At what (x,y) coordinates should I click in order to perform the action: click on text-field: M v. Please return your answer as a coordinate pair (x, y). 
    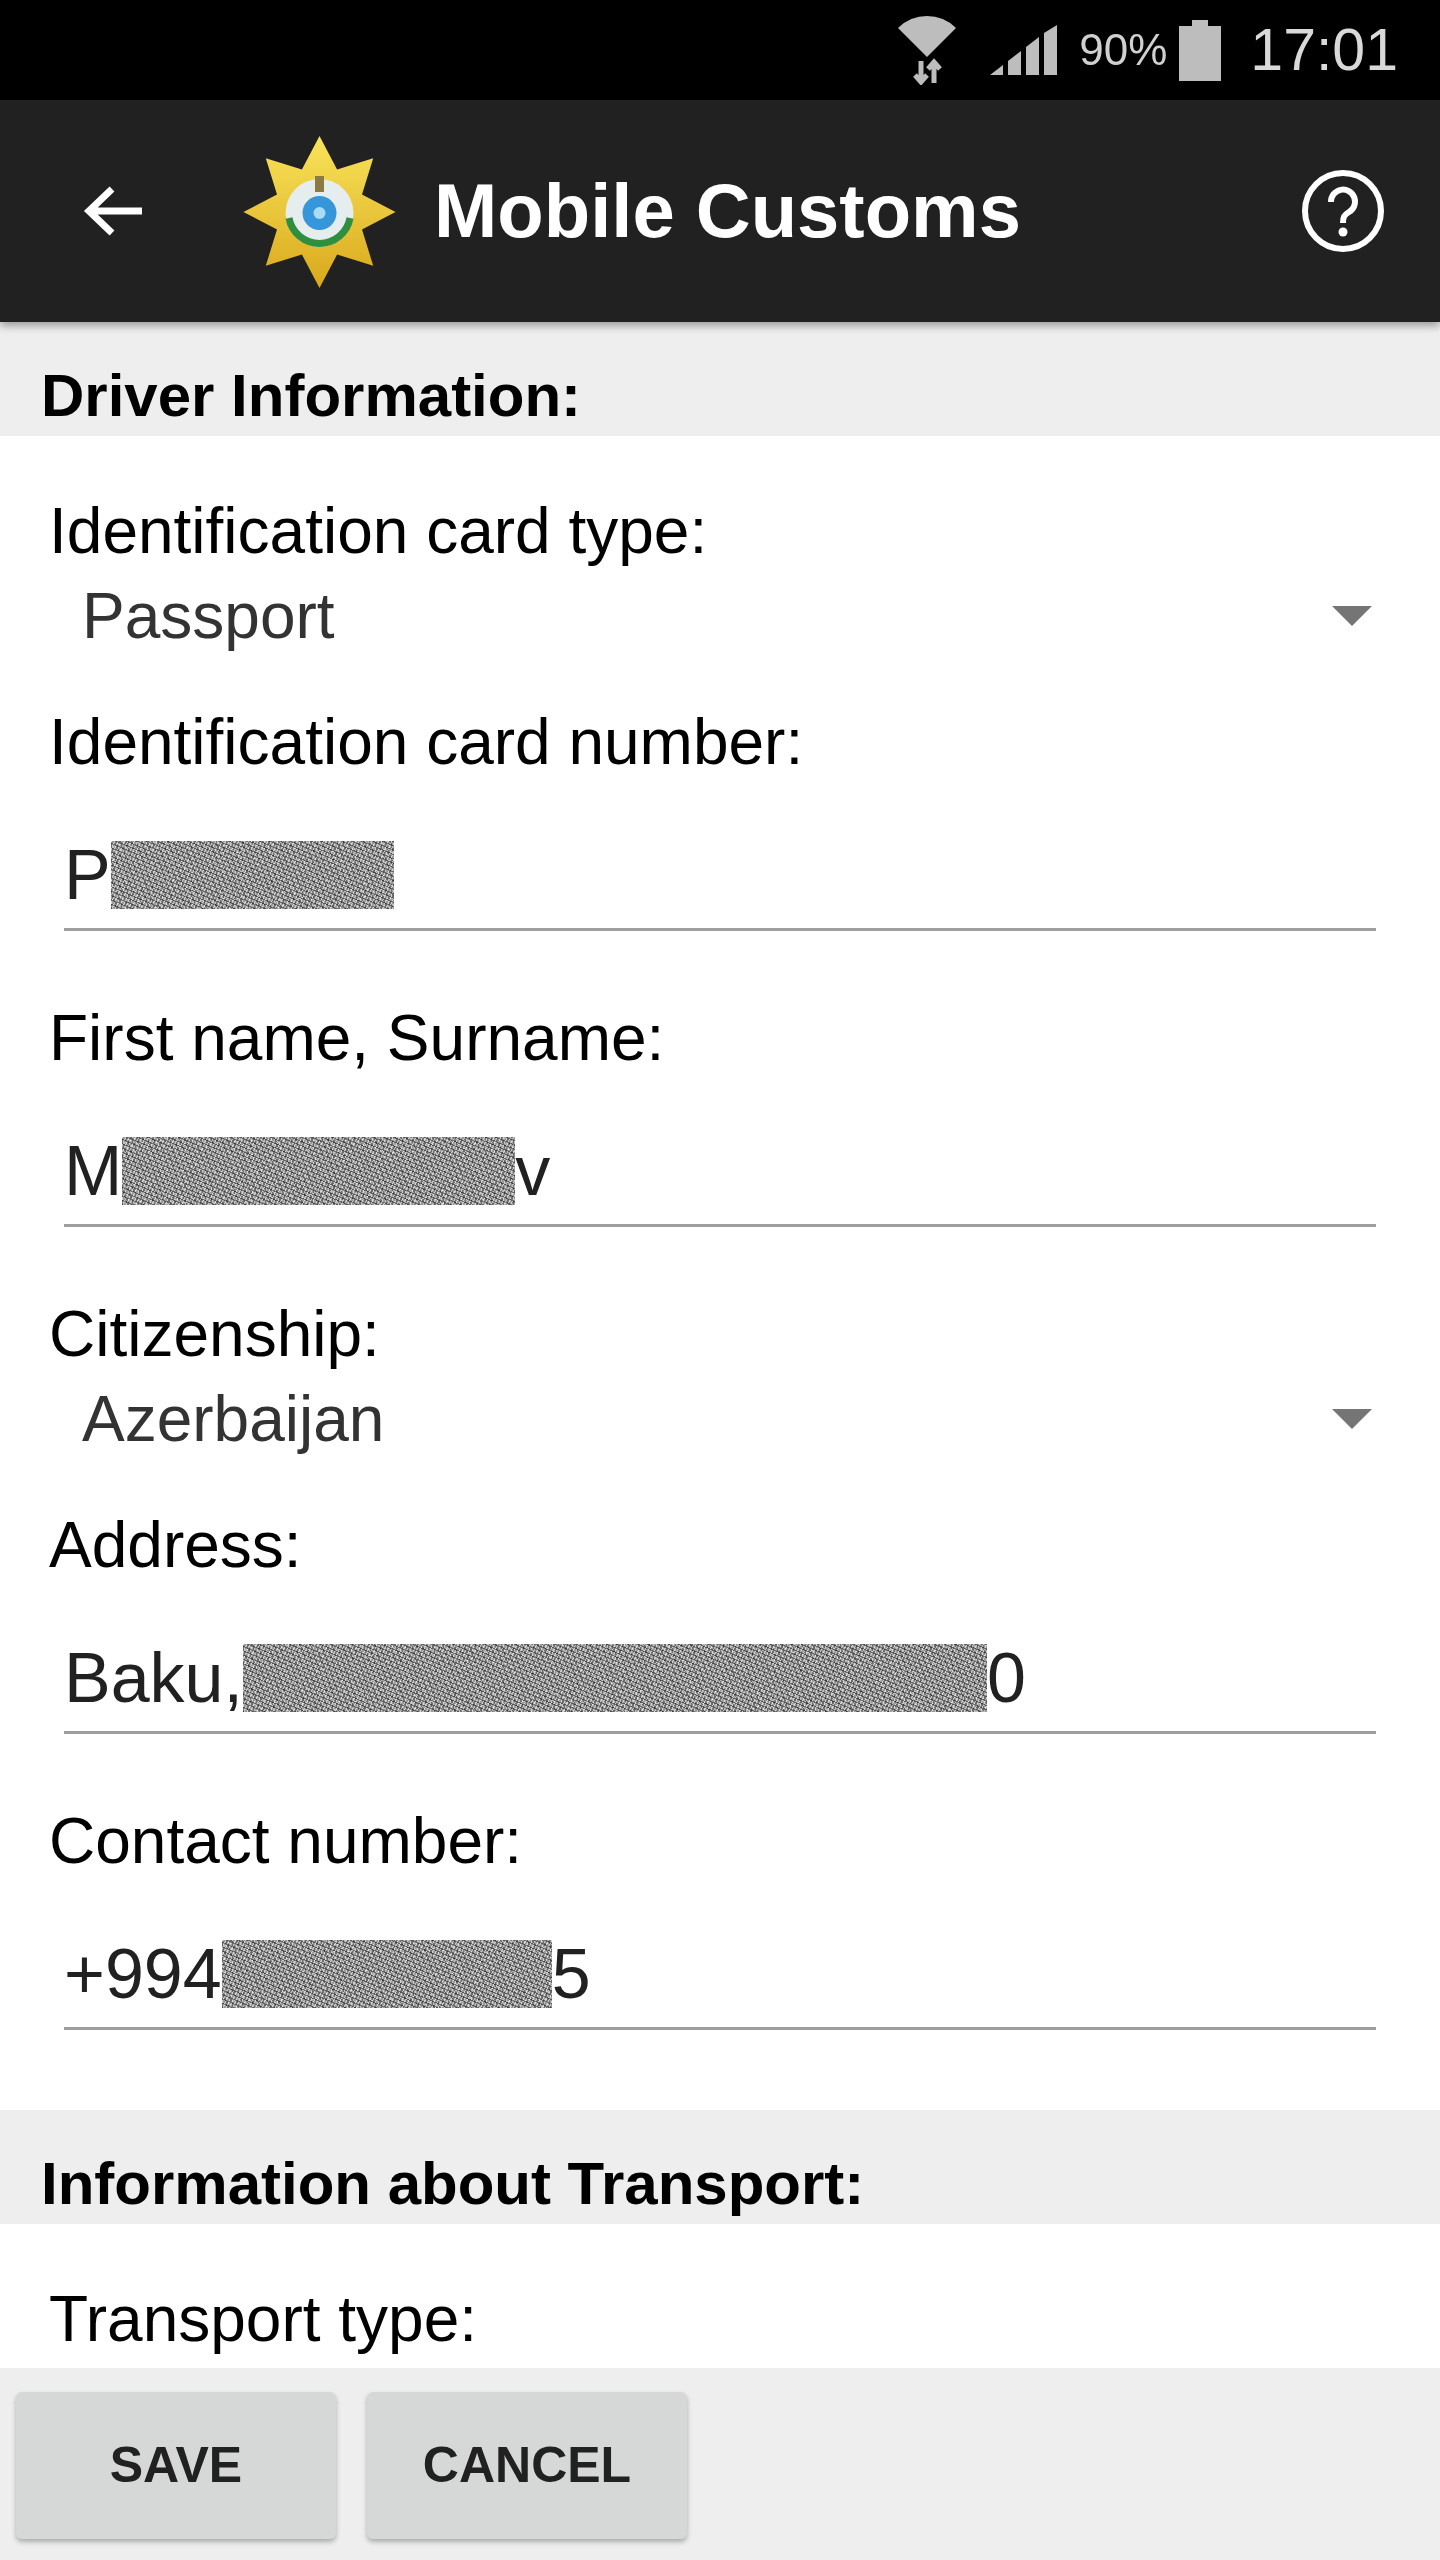
    Looking at the image, I should click on (720, 1179).